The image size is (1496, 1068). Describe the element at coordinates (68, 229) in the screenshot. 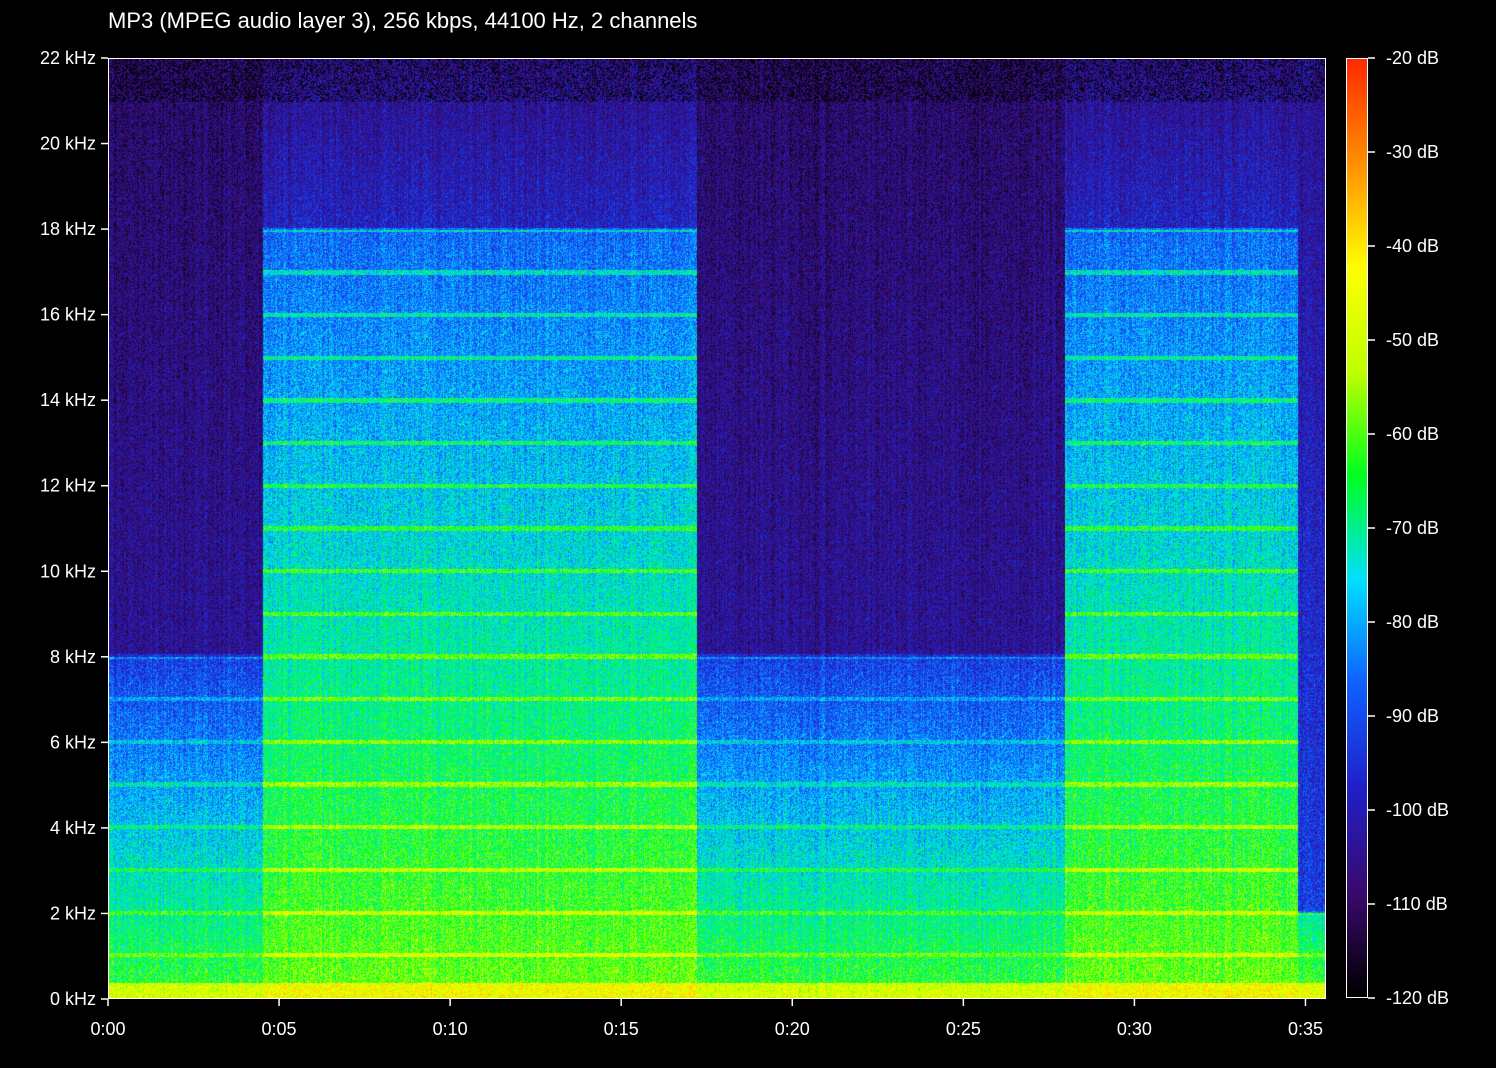

I see `y-tick-label: 18 kHz` at that location.